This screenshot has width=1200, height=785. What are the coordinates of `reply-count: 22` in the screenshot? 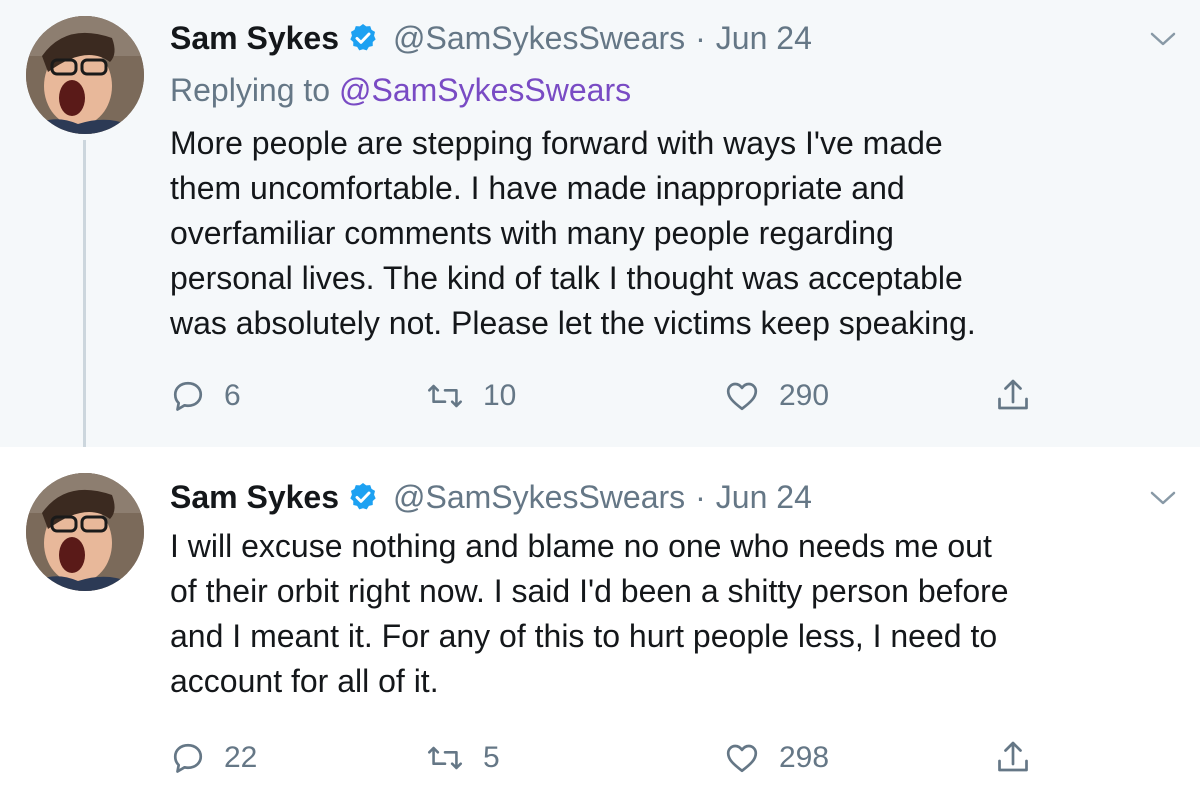 It's located at (241, 757).